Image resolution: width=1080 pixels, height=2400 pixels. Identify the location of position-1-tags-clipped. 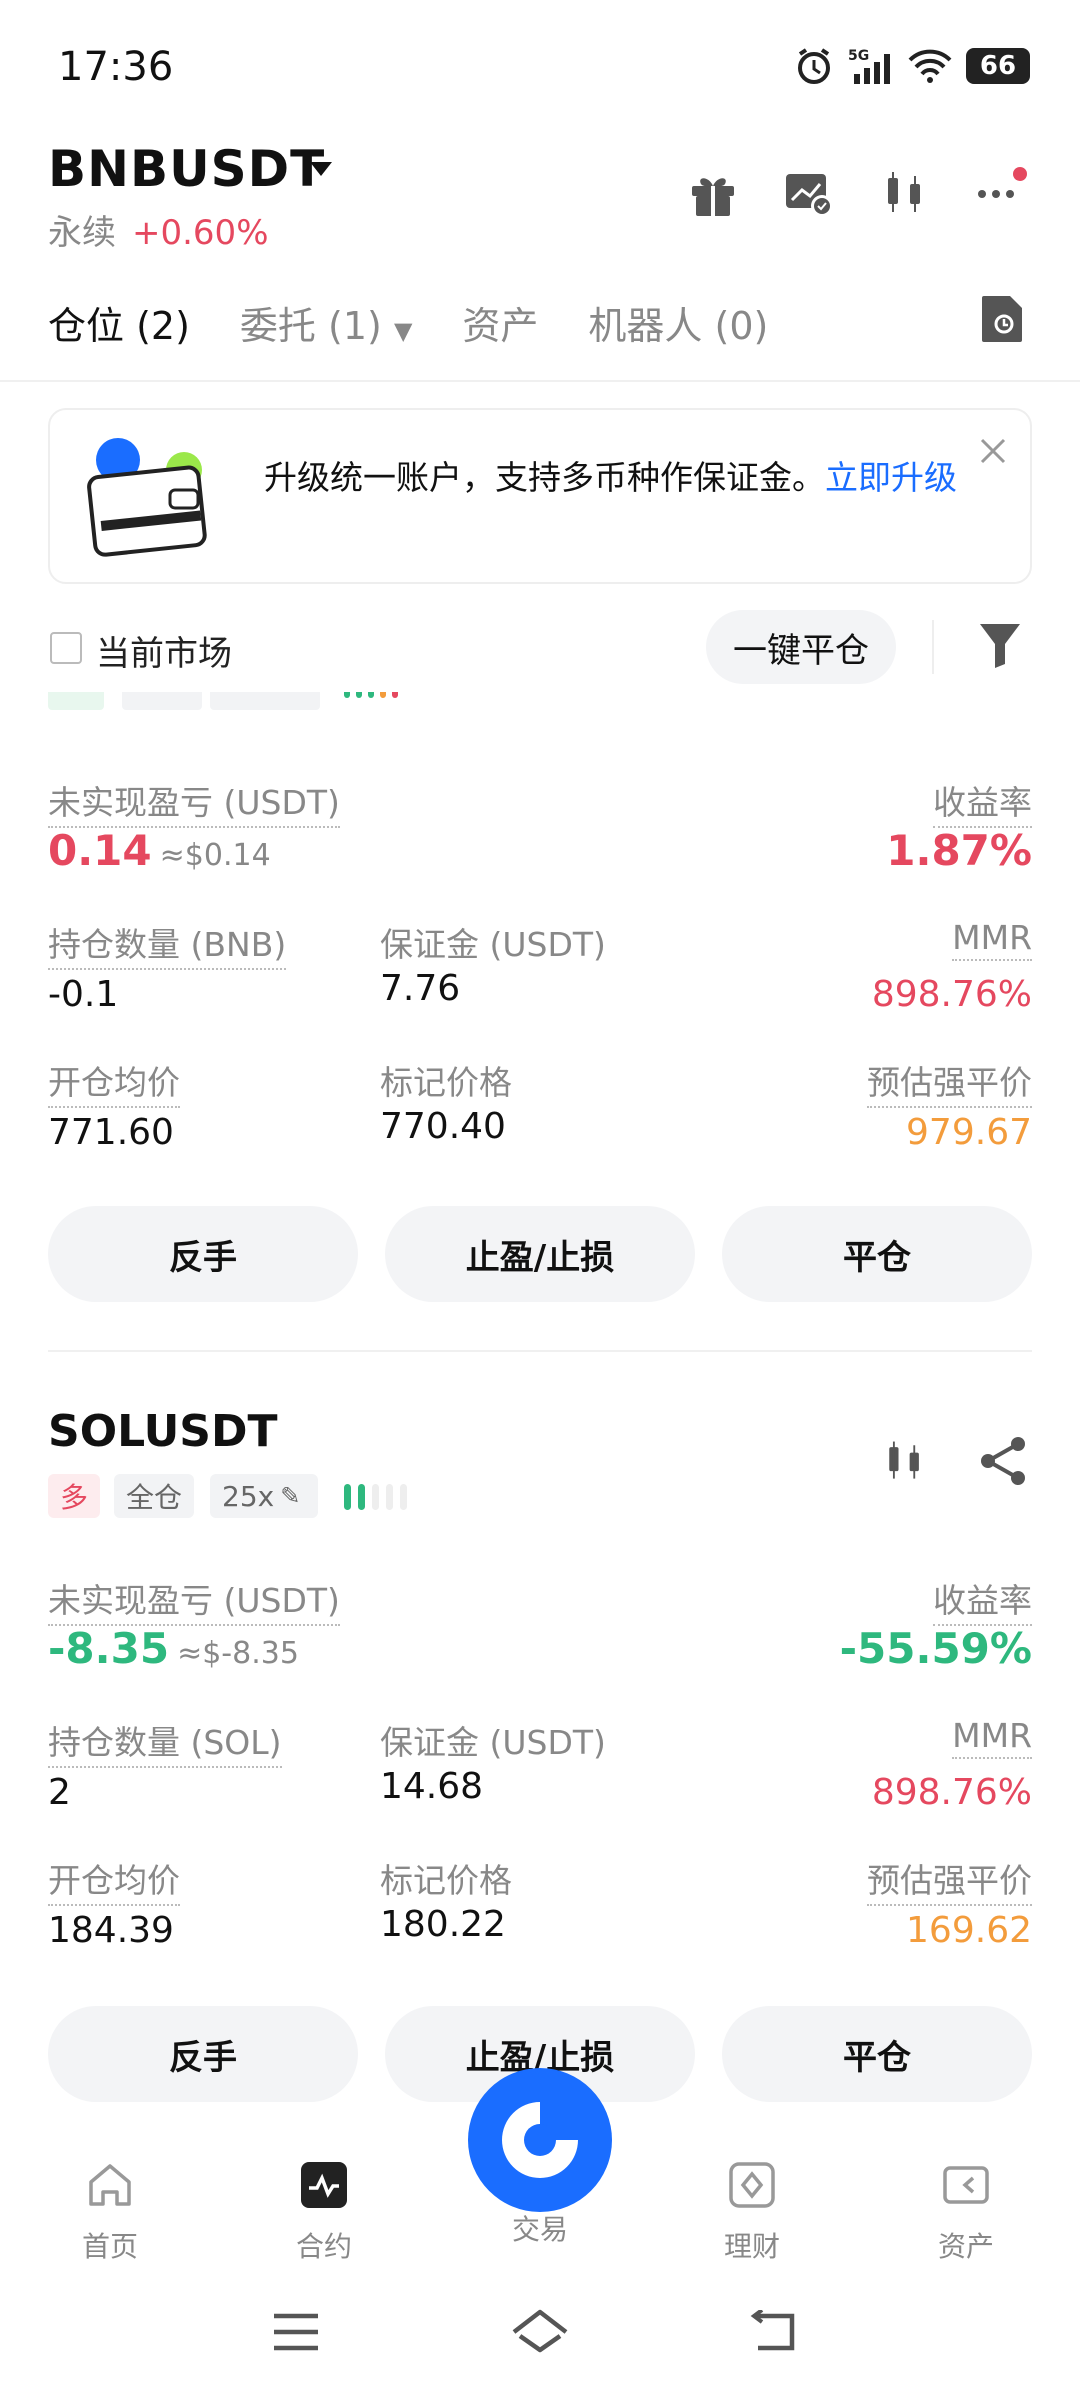
(228, 704).